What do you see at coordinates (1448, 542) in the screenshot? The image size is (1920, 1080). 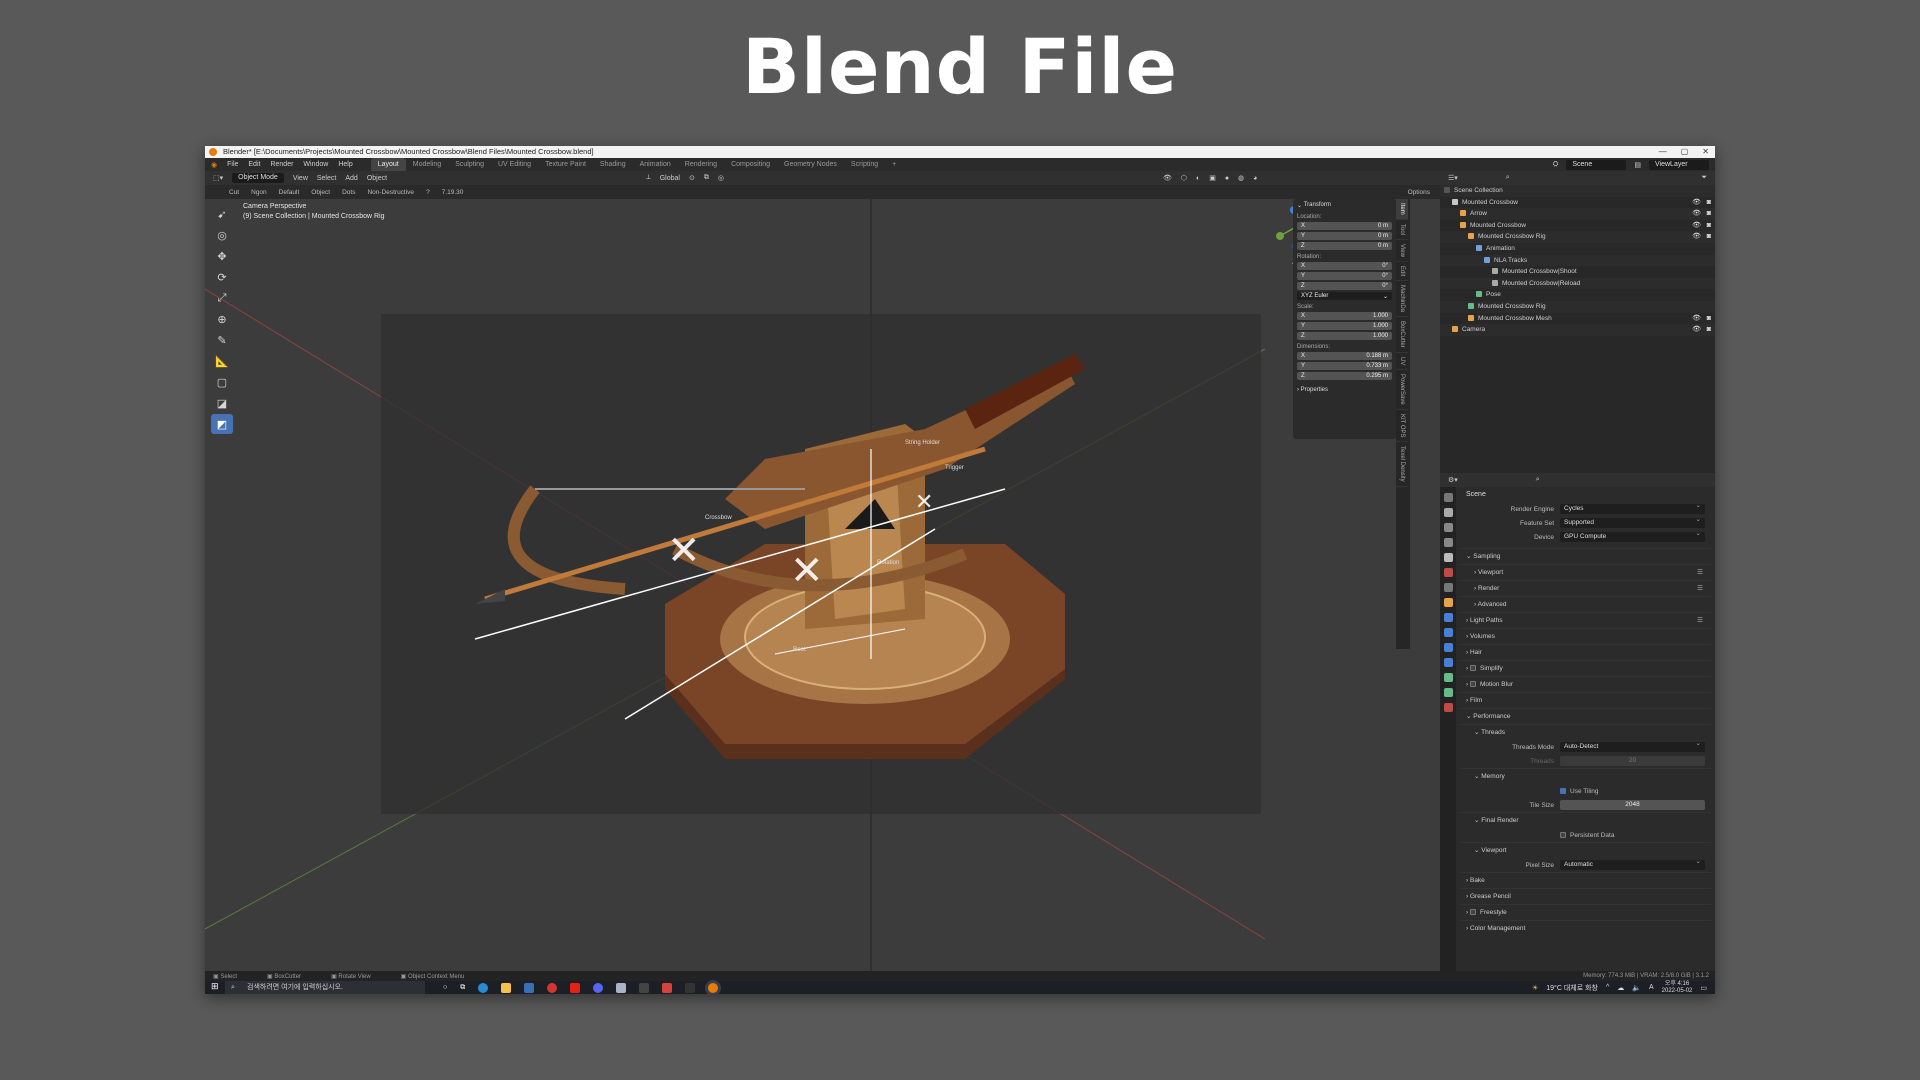 I see `view-layer-tab-icon` at bounding box center [1448, 542].